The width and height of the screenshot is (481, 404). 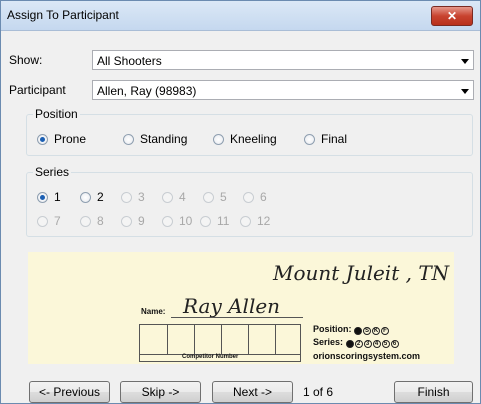 What do you see at coordinates (57, 221) in the screenshot?
I see `series-7-label: 7` at bounding box center [57, 221].